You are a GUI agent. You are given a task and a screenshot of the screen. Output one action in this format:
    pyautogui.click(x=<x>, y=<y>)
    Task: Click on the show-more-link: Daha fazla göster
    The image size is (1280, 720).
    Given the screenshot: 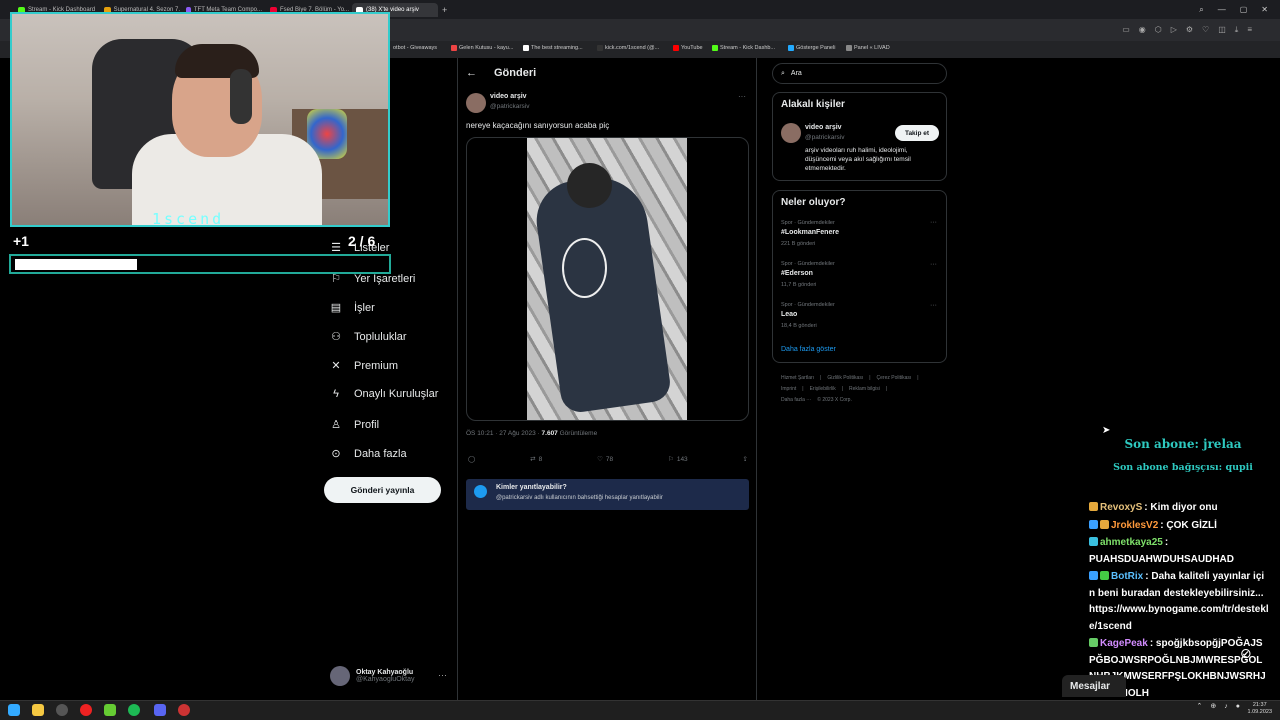 What is the action you would take?
    pyautogui.click(x=808, y=349)
    